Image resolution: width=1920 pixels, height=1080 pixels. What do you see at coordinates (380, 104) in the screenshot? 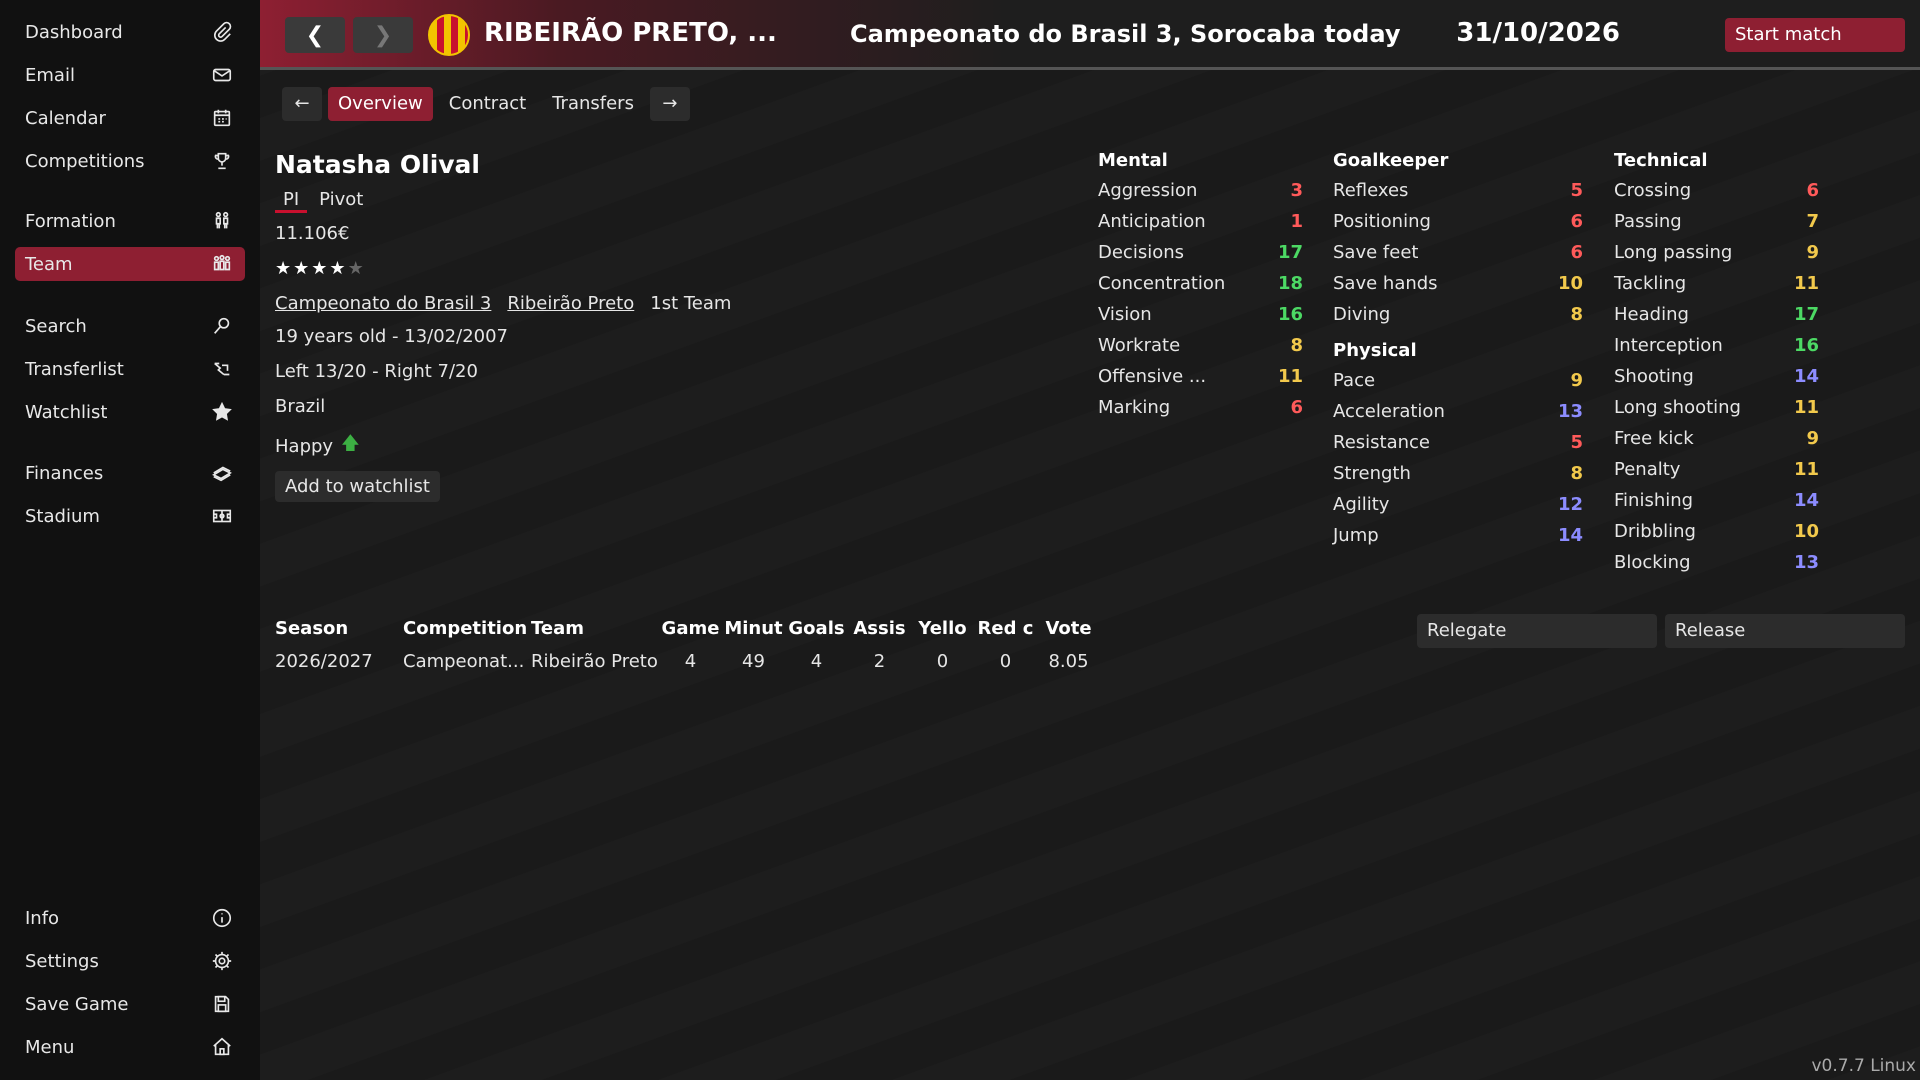
I see `tab-overview: Overview` at bounding box center [380, 104].